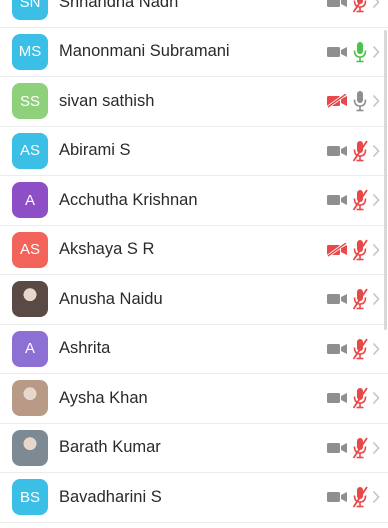 The height and width of the screenshot is (528, 388). I want to click on participant-row: Aysha Khan, so click(194, 399).